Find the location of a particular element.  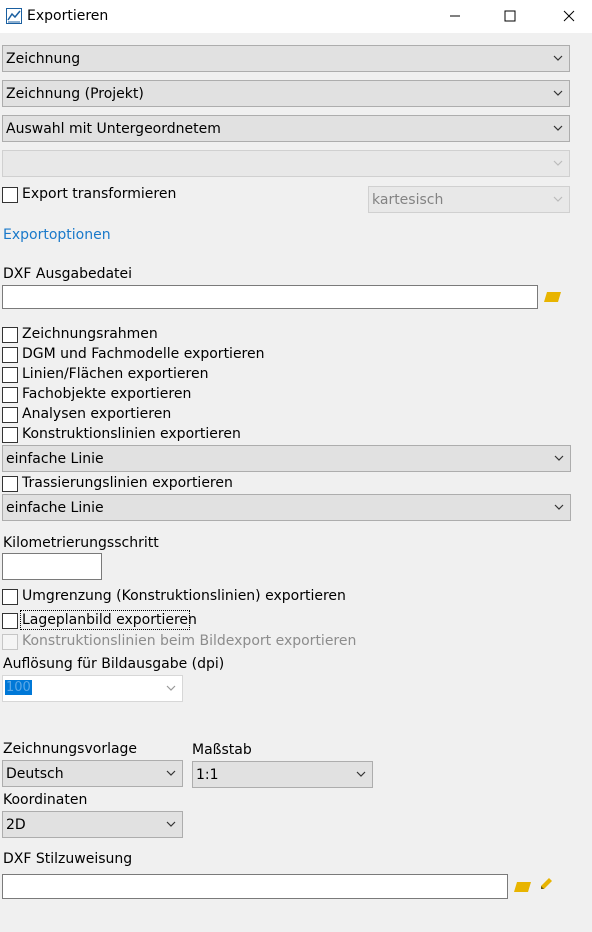

close-icon is located at coordinates (569, 16).